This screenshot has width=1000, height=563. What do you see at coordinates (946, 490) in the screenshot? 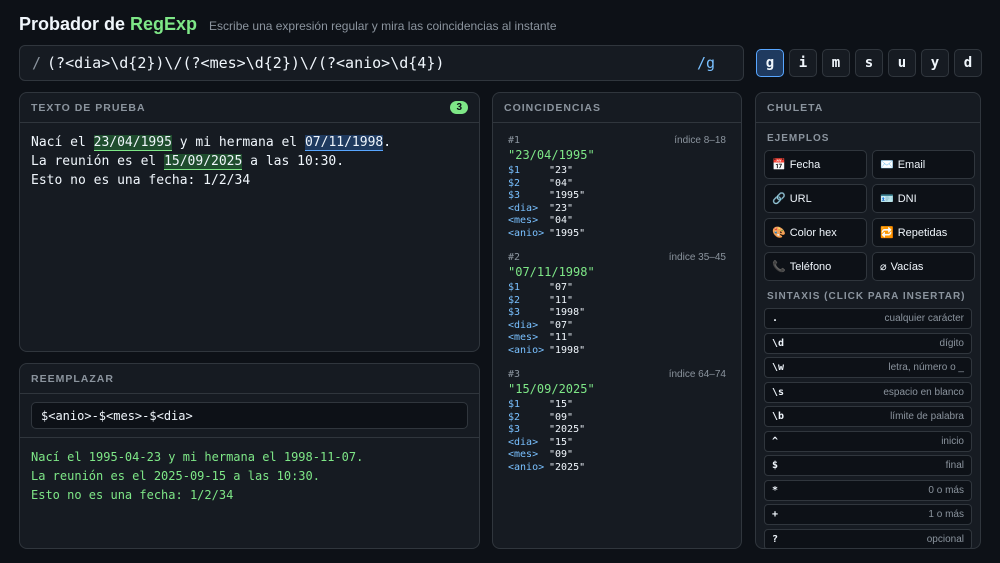
I see `syntax-description: 0 o más` at bounding box center [946, 490].